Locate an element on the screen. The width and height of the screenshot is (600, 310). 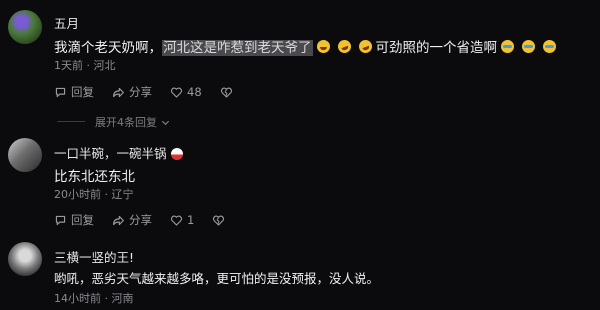
comment-username: 三横一竖的王! is located at coordinates (94, 256).